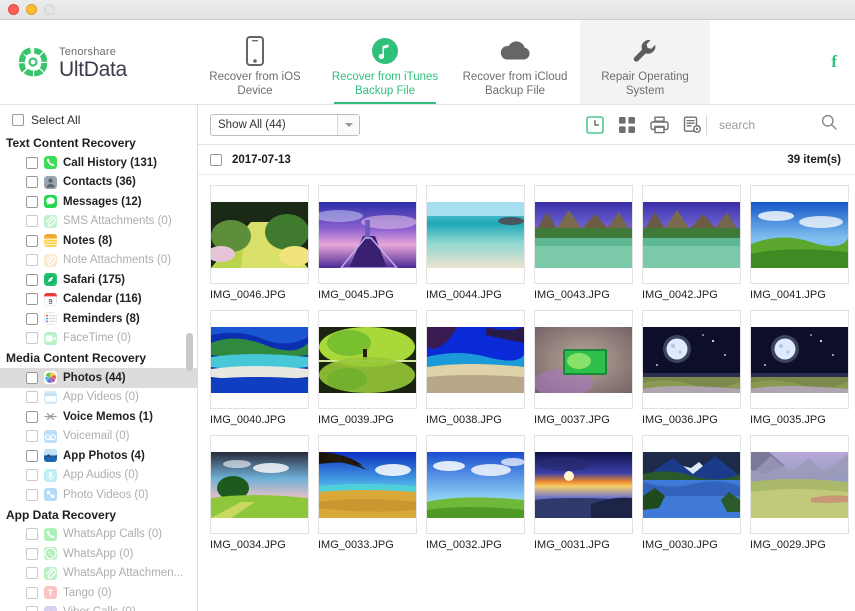  What do you see at coordinates (98, 607) in the screenshot?
I see `sidebar-item: Viber Calls (0)` at bounding box center [98, 607].